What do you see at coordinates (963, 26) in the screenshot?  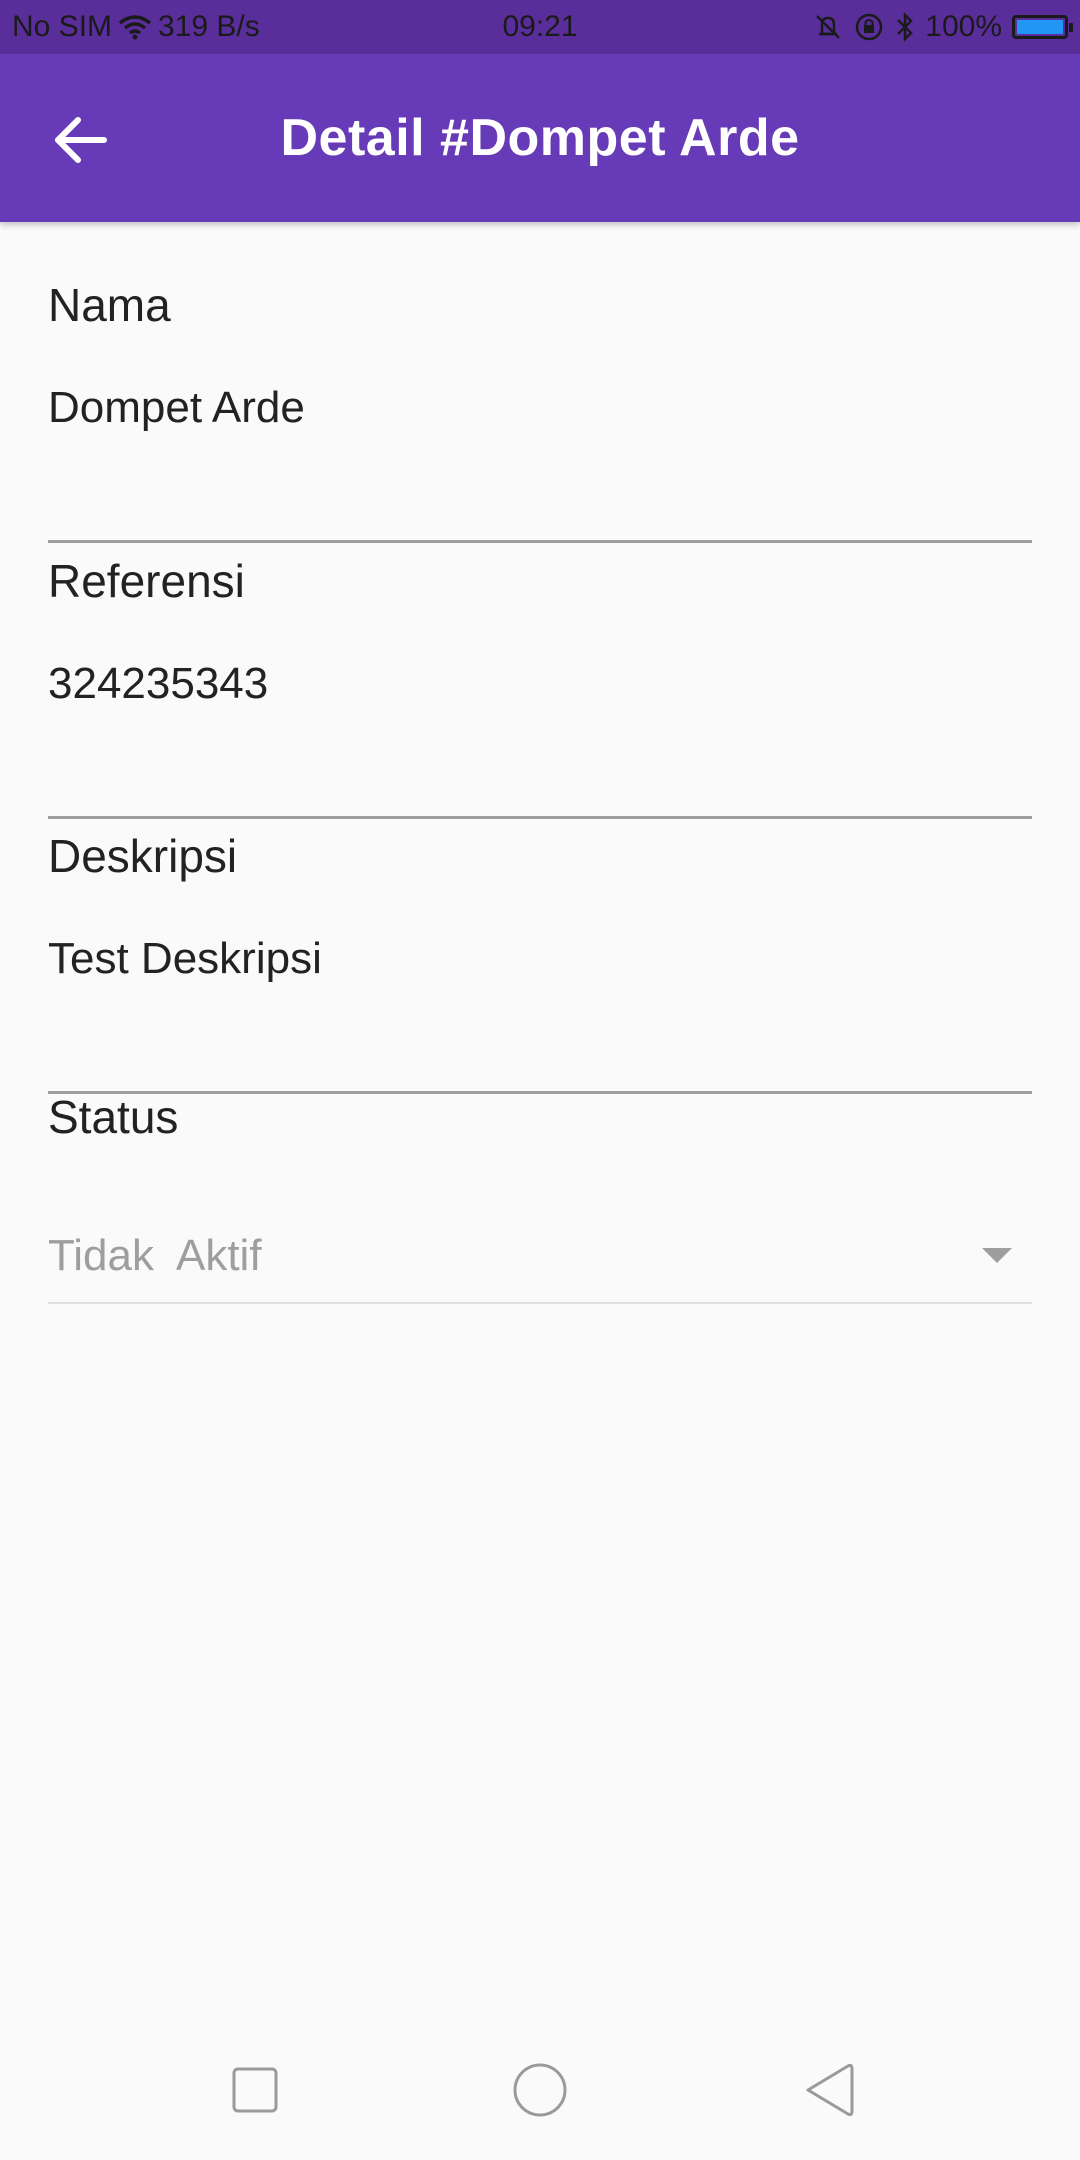 I see `battery-percent: 100%` at bounding box center [963, 26].